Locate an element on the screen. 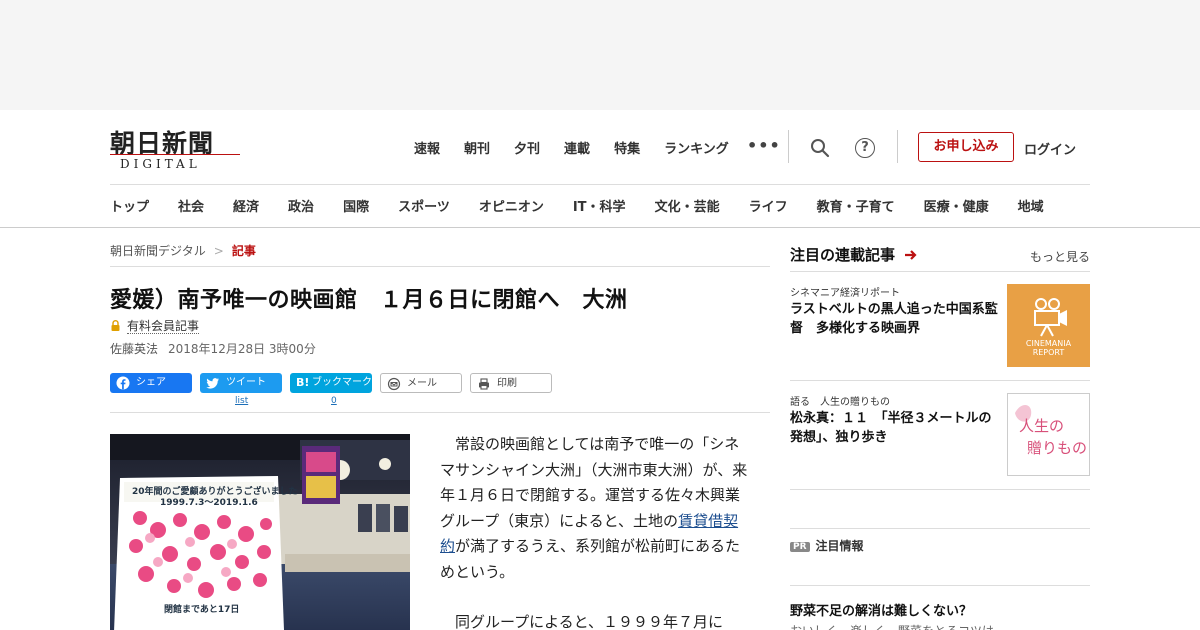  lock-icon is located at coordinates (115, 325).